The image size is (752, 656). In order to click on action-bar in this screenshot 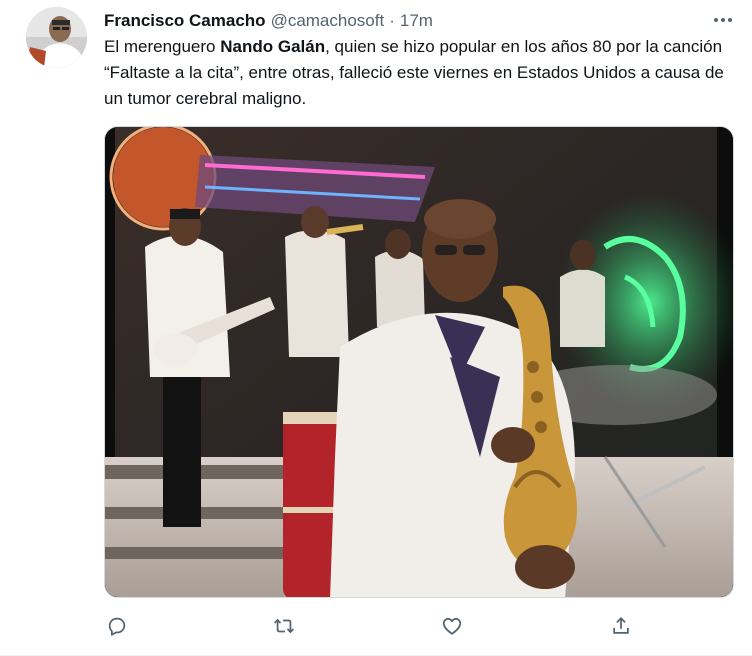, I will do `click(414, 627)`.